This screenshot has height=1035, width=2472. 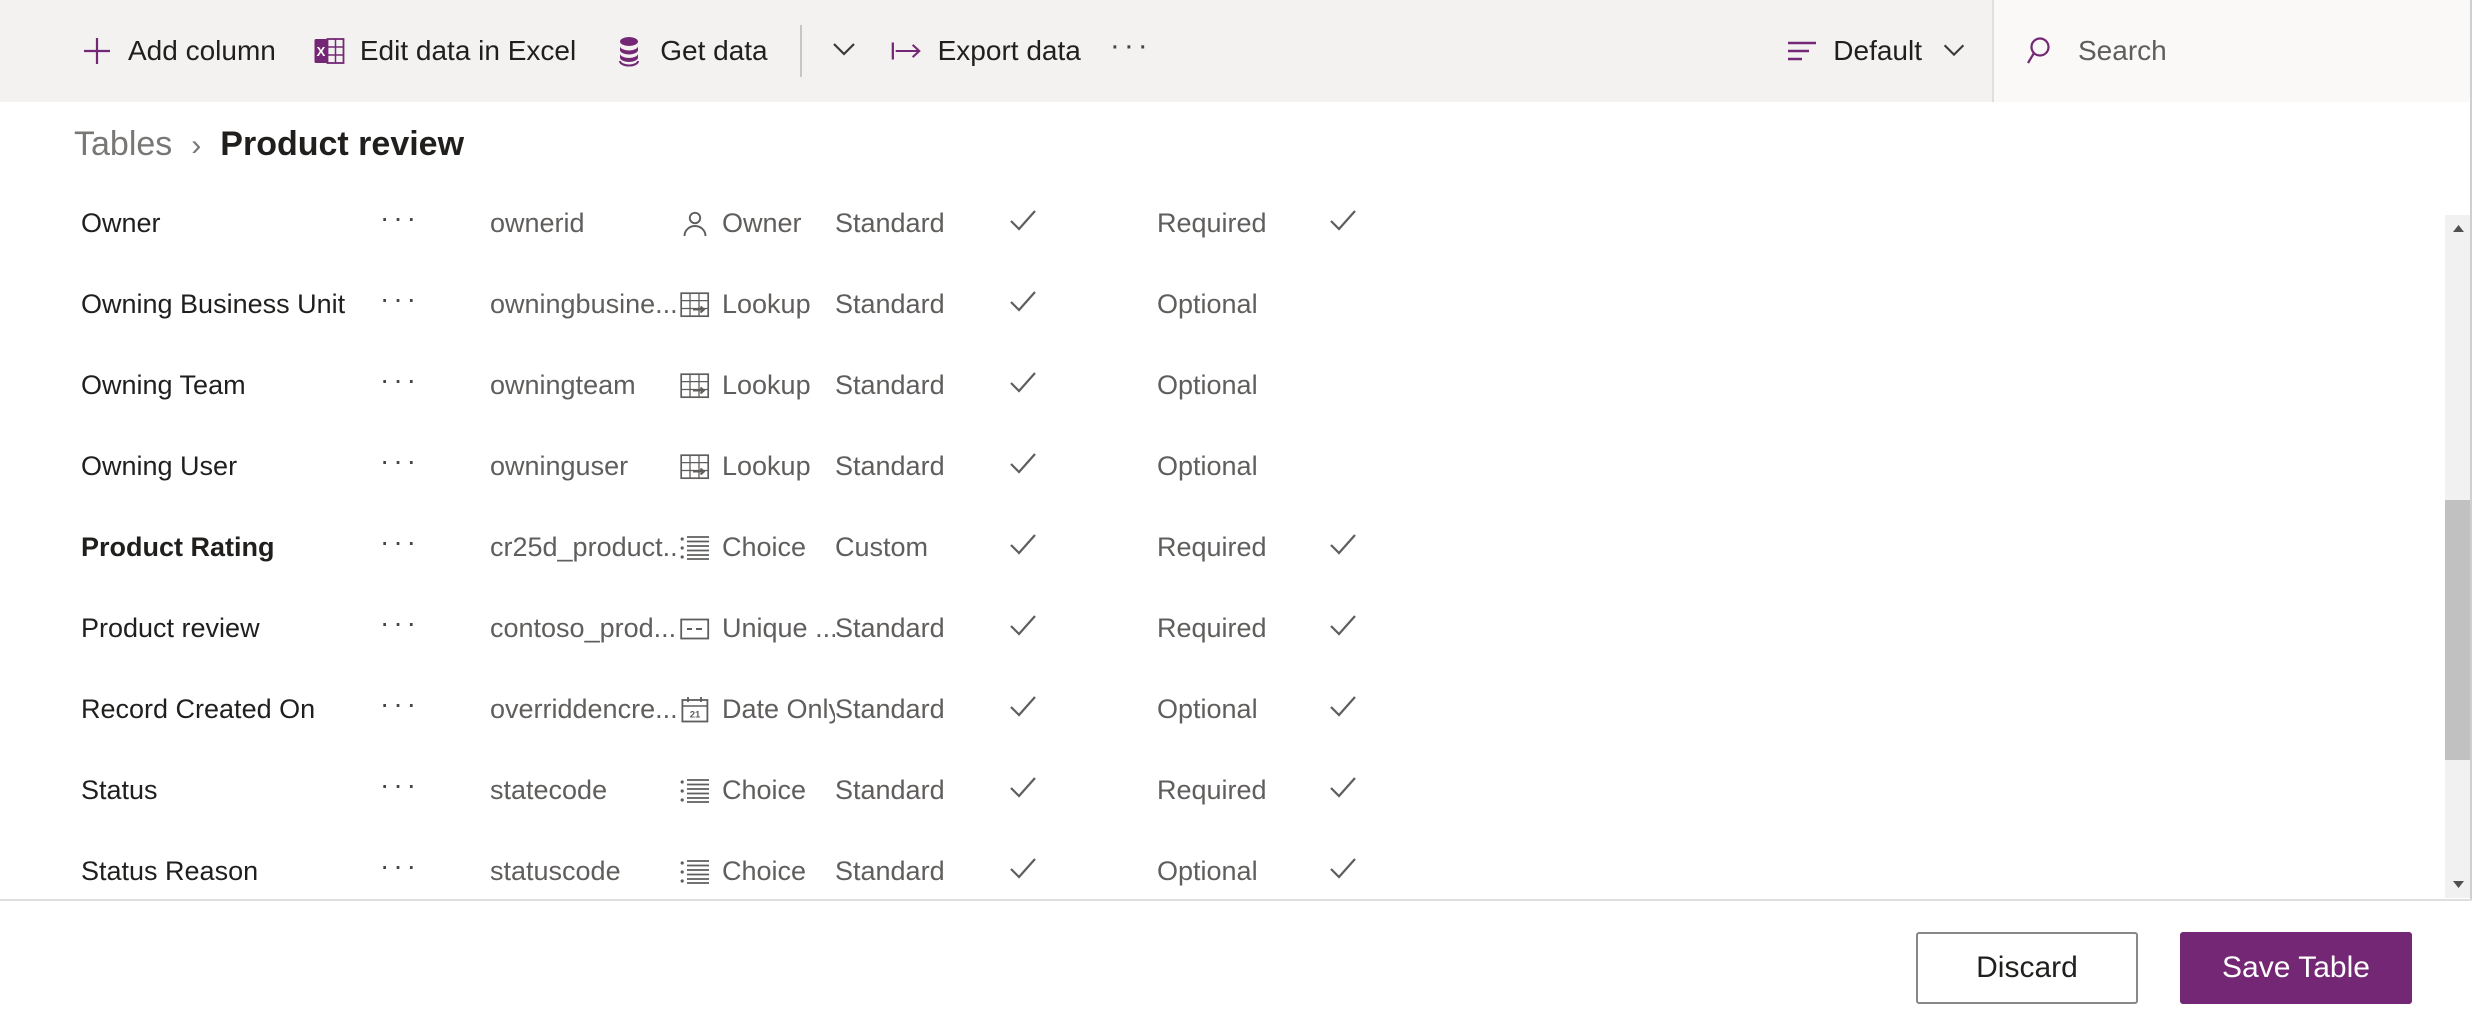 What do you see at coordinates (695, 224) in the screenshot?
I see `person-icon` at bounding box center [695, 224].